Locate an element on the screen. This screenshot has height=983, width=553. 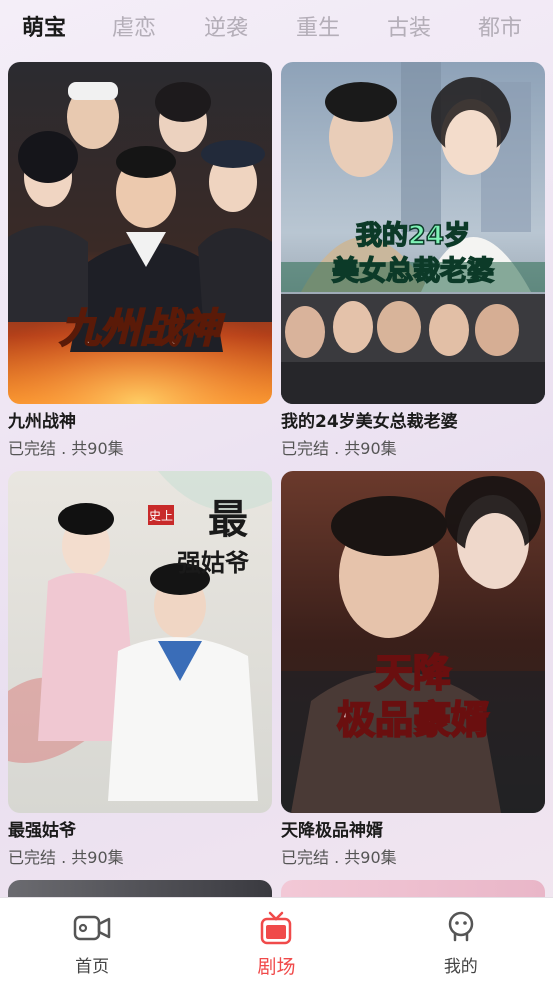
tab-dushi: 都市 is located at coordinates (500, 26).